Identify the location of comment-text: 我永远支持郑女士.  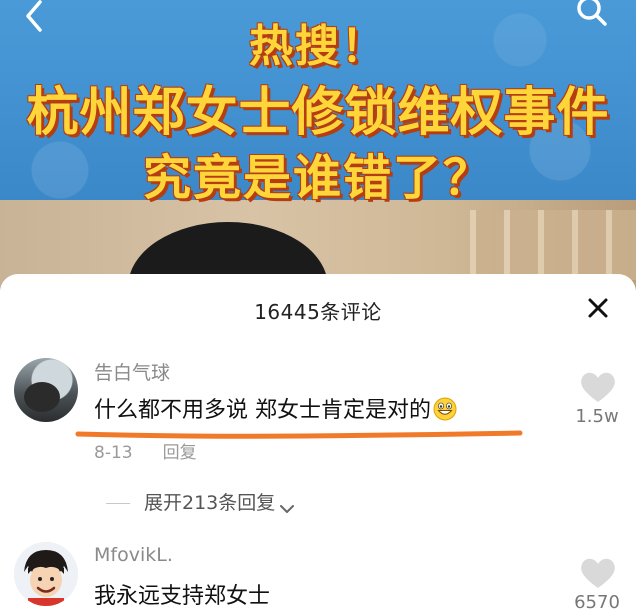
(182, 594).